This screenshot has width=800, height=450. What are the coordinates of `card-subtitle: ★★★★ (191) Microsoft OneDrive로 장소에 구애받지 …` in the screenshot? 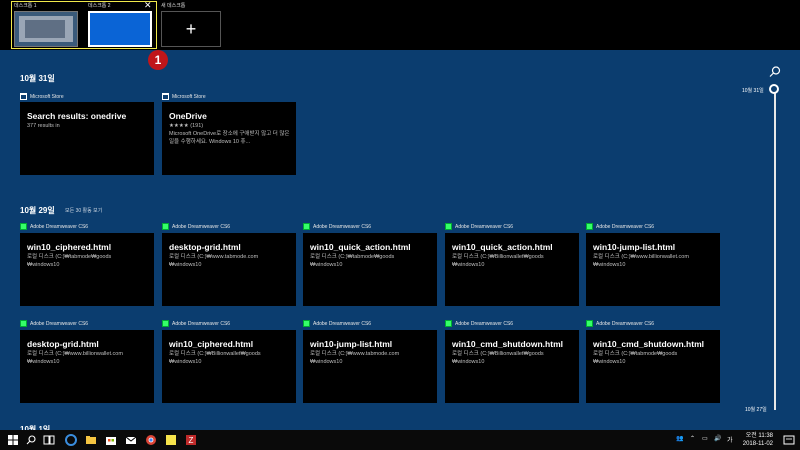 It's located at (229, 134).